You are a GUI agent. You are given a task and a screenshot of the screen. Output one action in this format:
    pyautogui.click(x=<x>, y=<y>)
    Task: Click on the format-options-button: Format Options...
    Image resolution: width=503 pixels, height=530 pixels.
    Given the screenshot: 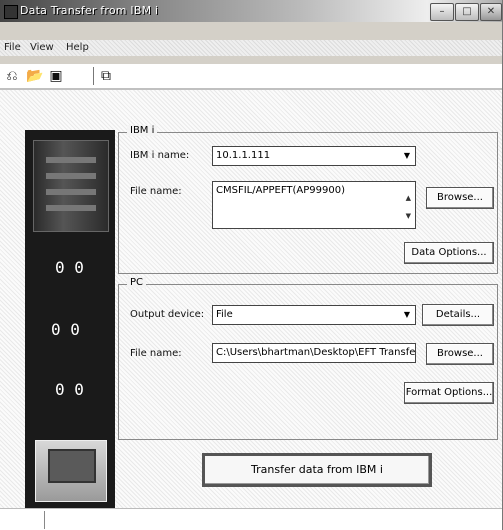 What is the action you would take?
    pyautogui.click(x=449, y=393)
    